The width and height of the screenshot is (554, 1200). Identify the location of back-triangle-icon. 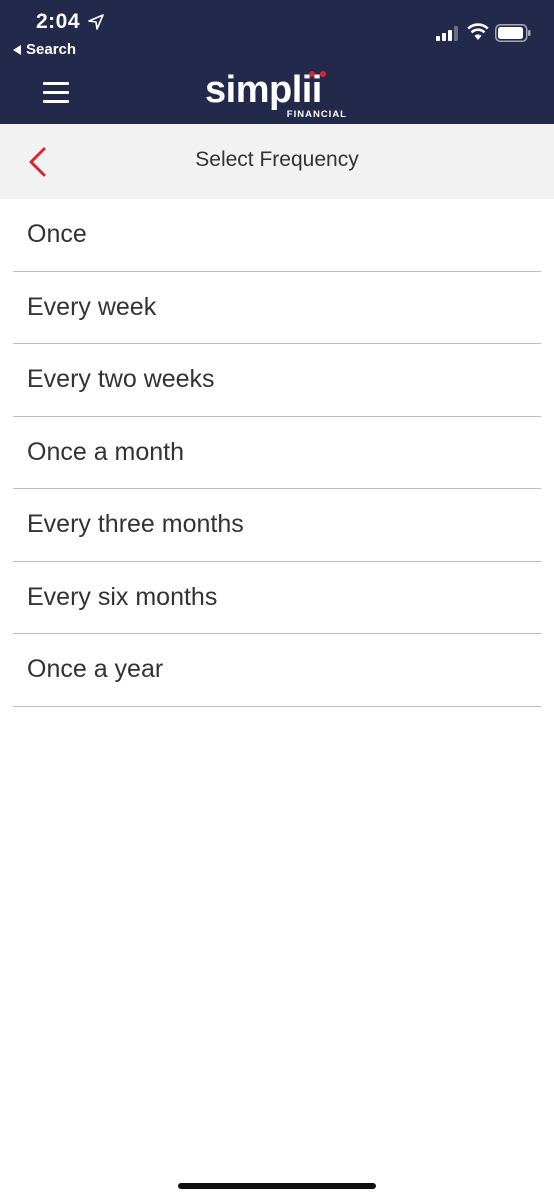
(17, 49).